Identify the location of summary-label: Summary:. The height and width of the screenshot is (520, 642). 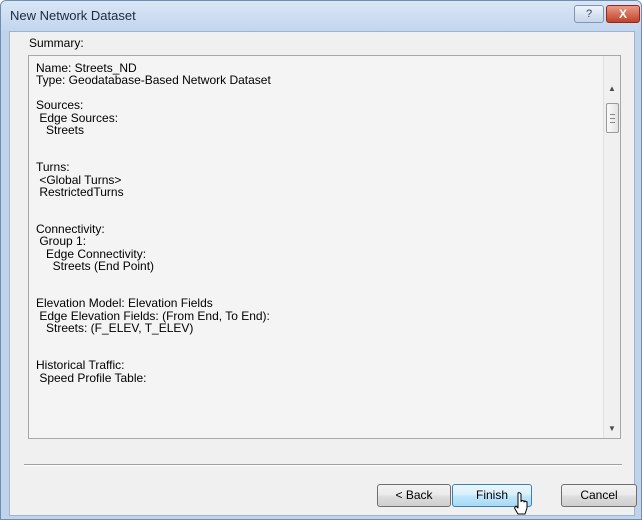
(56, 43).